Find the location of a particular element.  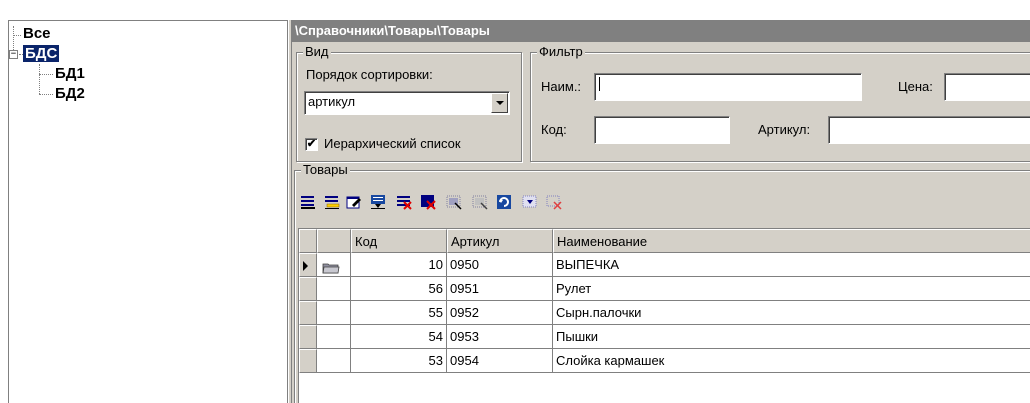

article-filter-input is located at coordinates (929, 130).